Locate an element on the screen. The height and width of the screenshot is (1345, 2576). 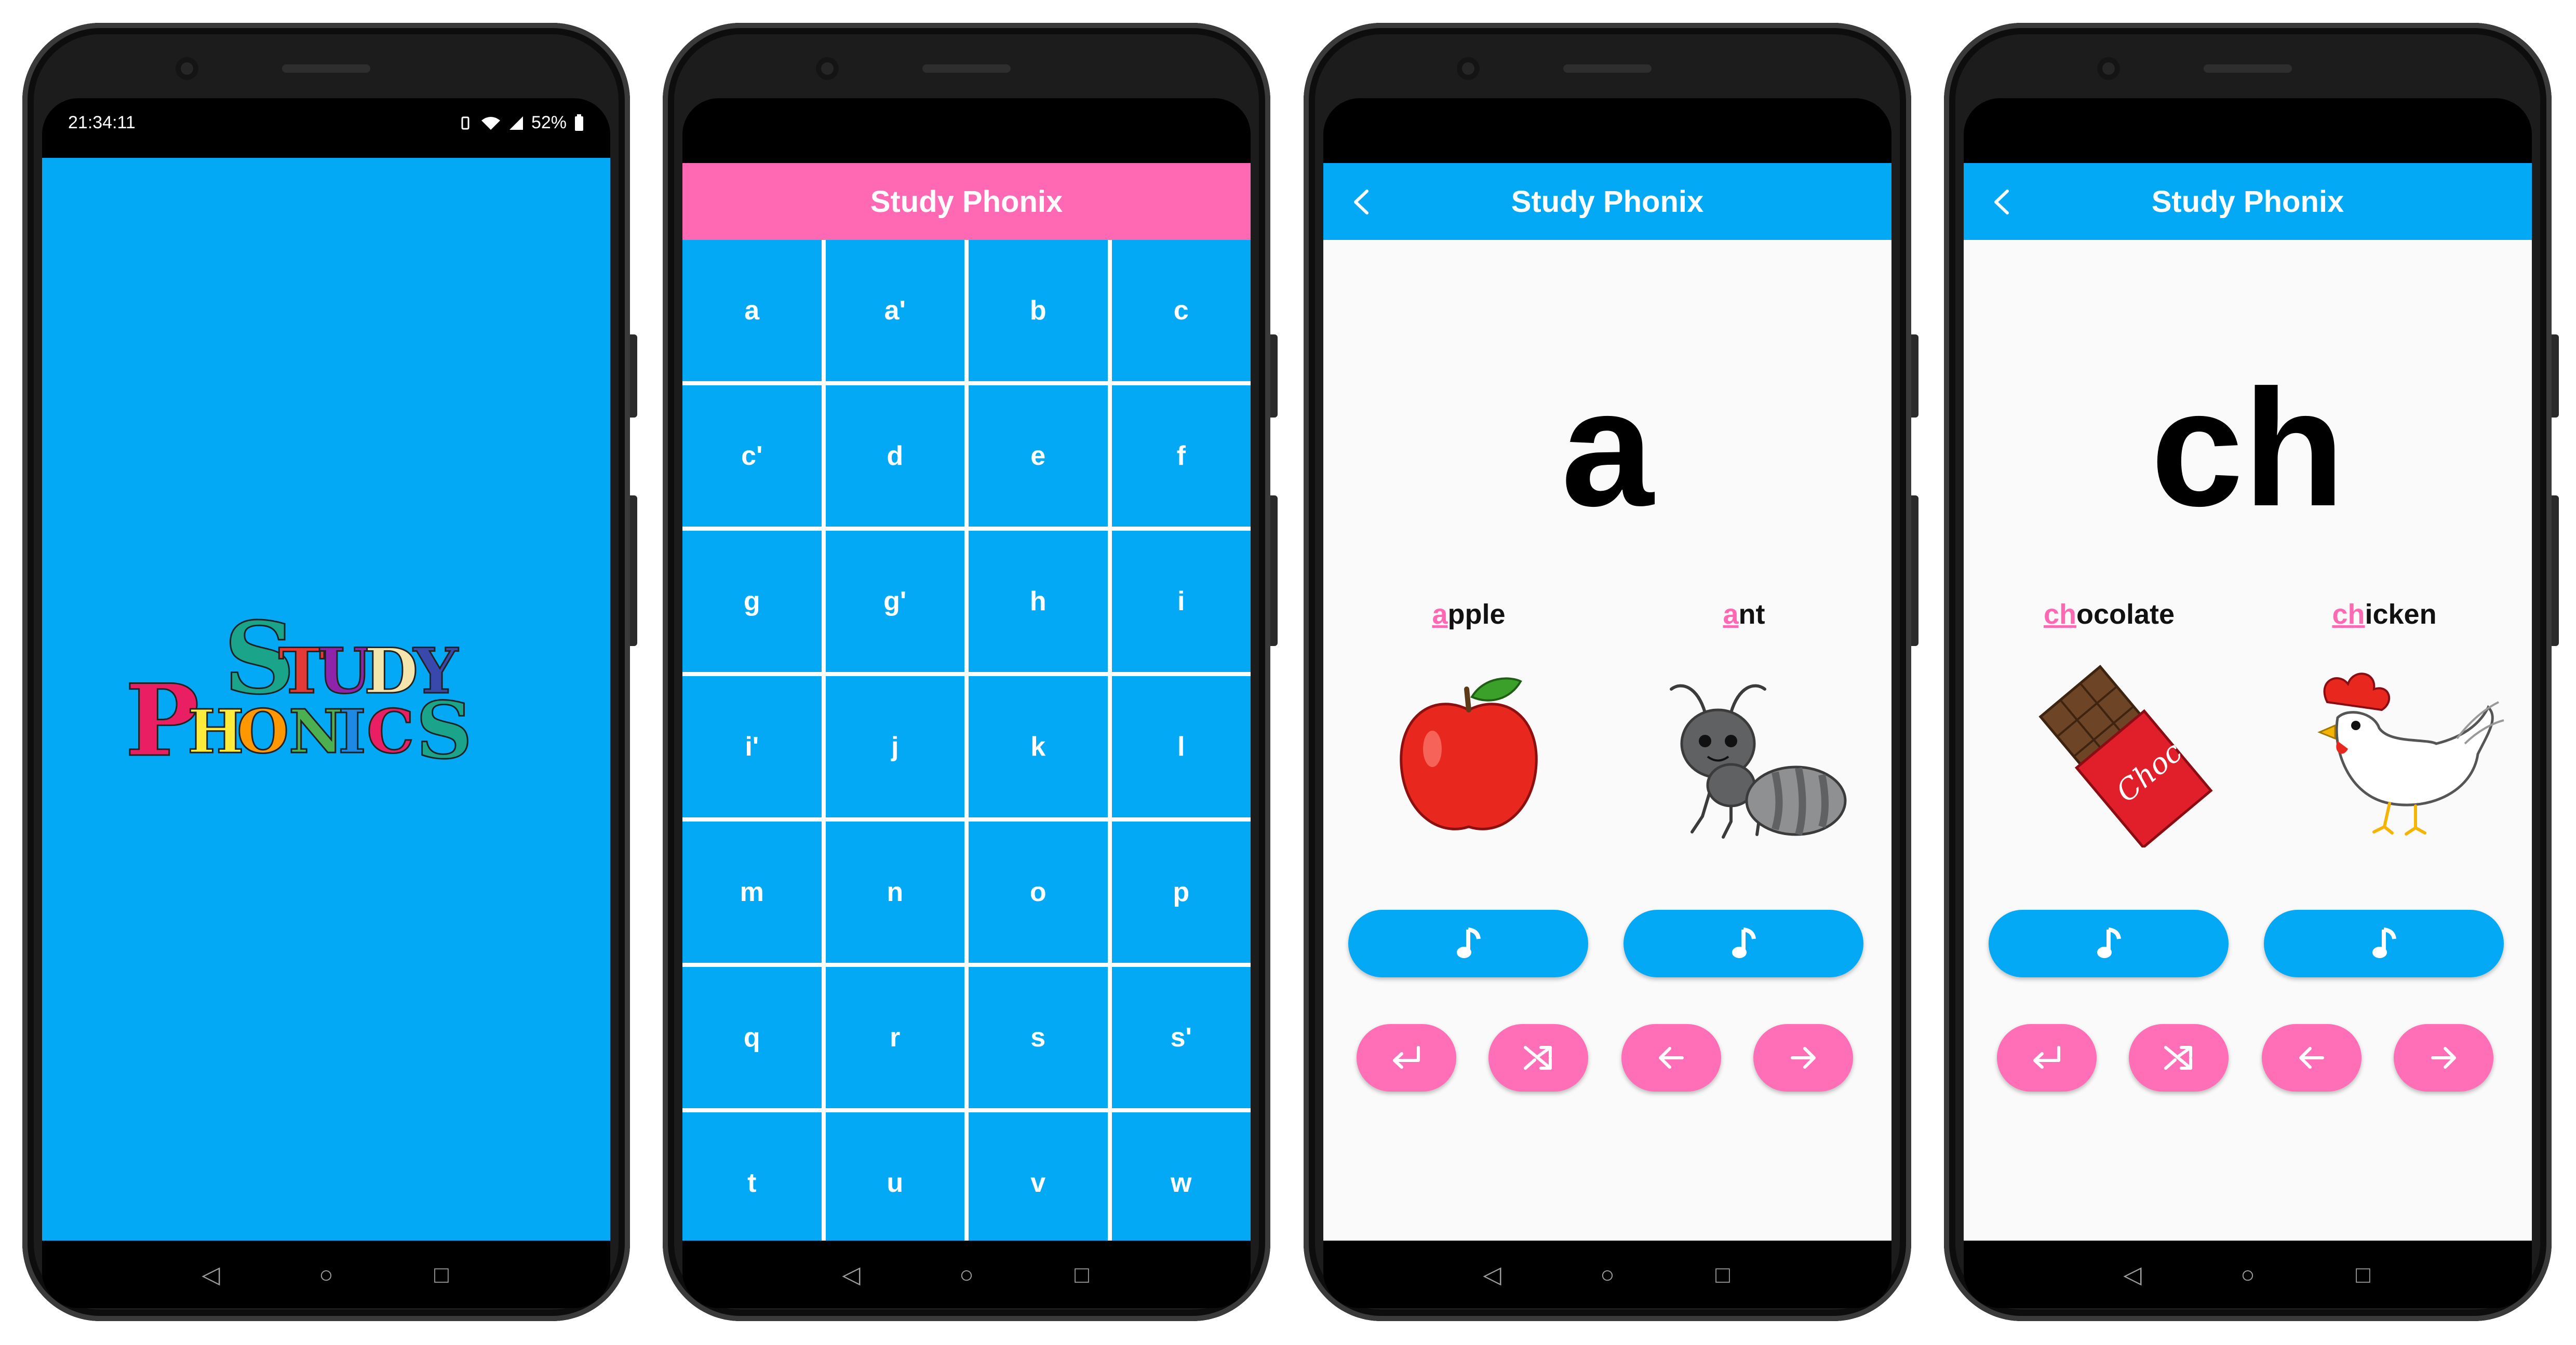
letter-cell: g' is located at coordinates (895, 601).